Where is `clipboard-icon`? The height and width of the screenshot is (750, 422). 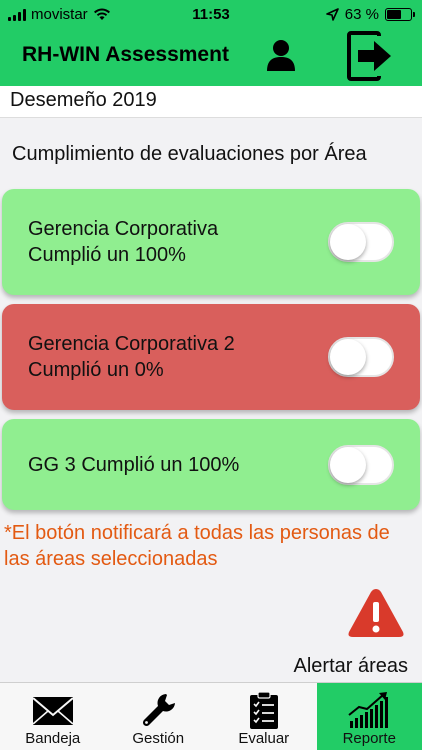
clipboard-icon is located at coordinates (263, 710).